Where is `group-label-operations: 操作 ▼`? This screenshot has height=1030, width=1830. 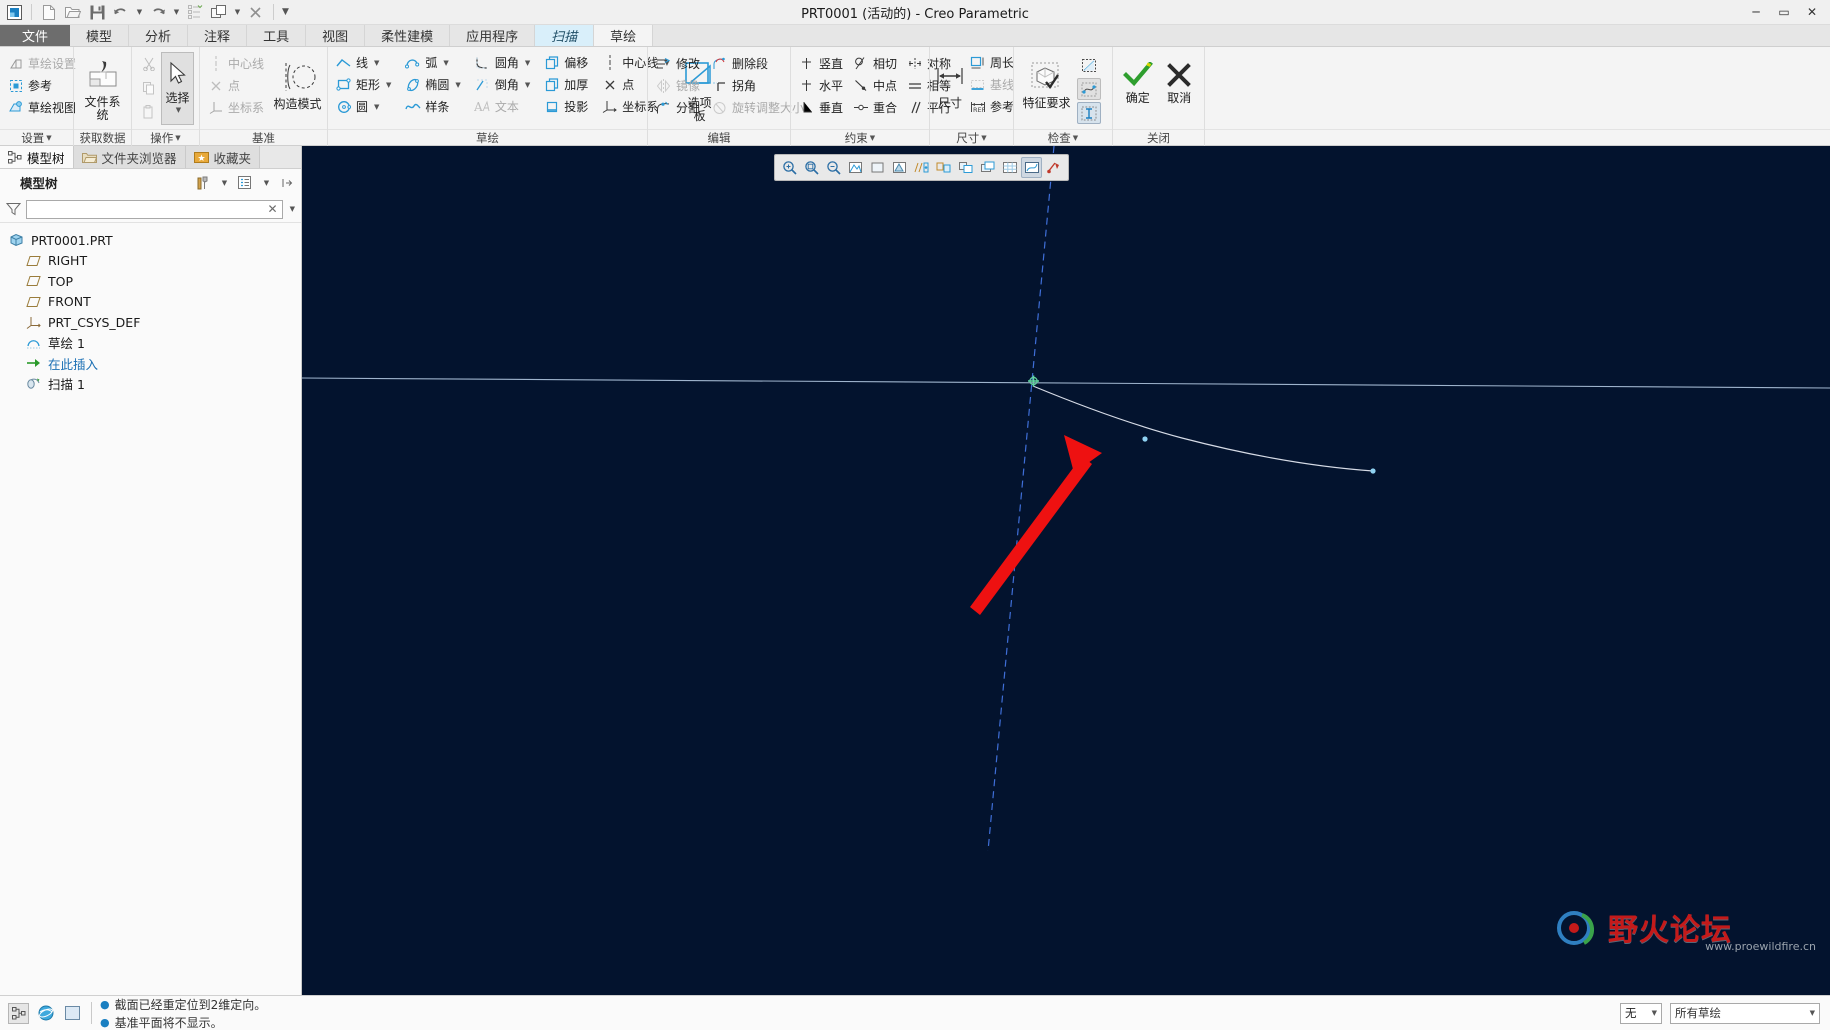
group-label-operations: 操作 ▼ is located at coordinates (165, 137).